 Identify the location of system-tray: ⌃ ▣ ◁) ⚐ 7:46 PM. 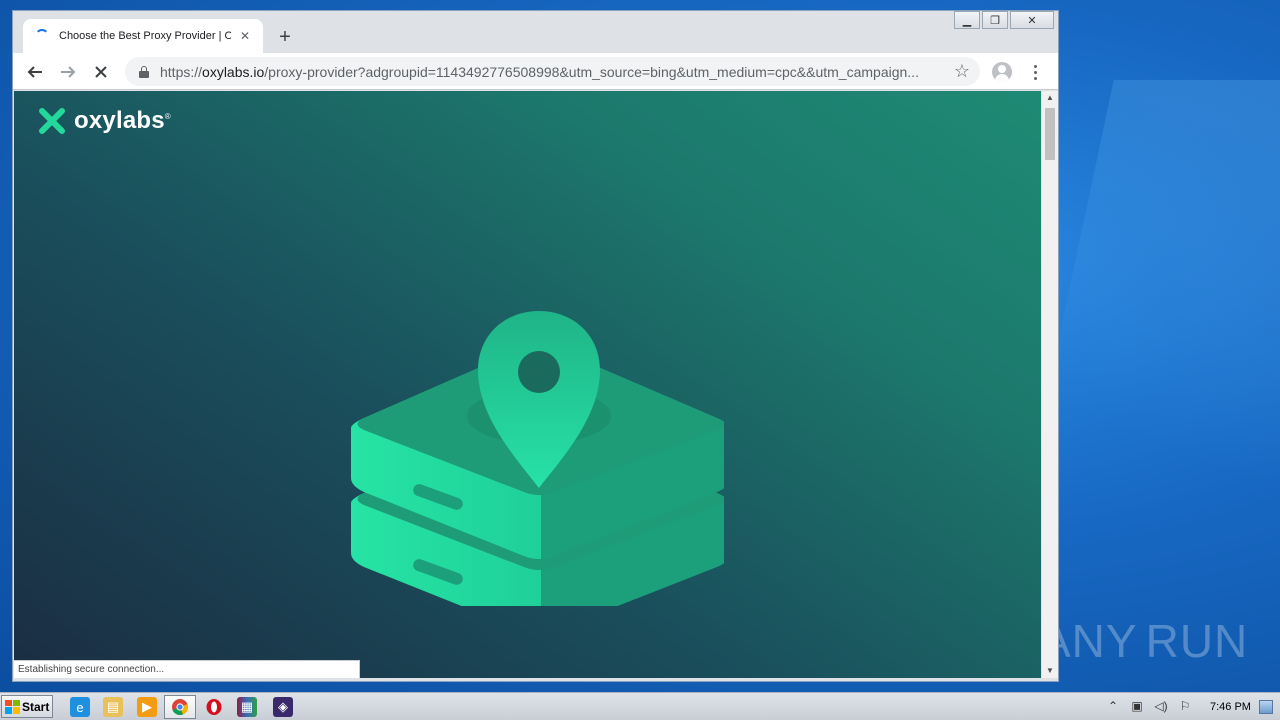
(1192, 706).